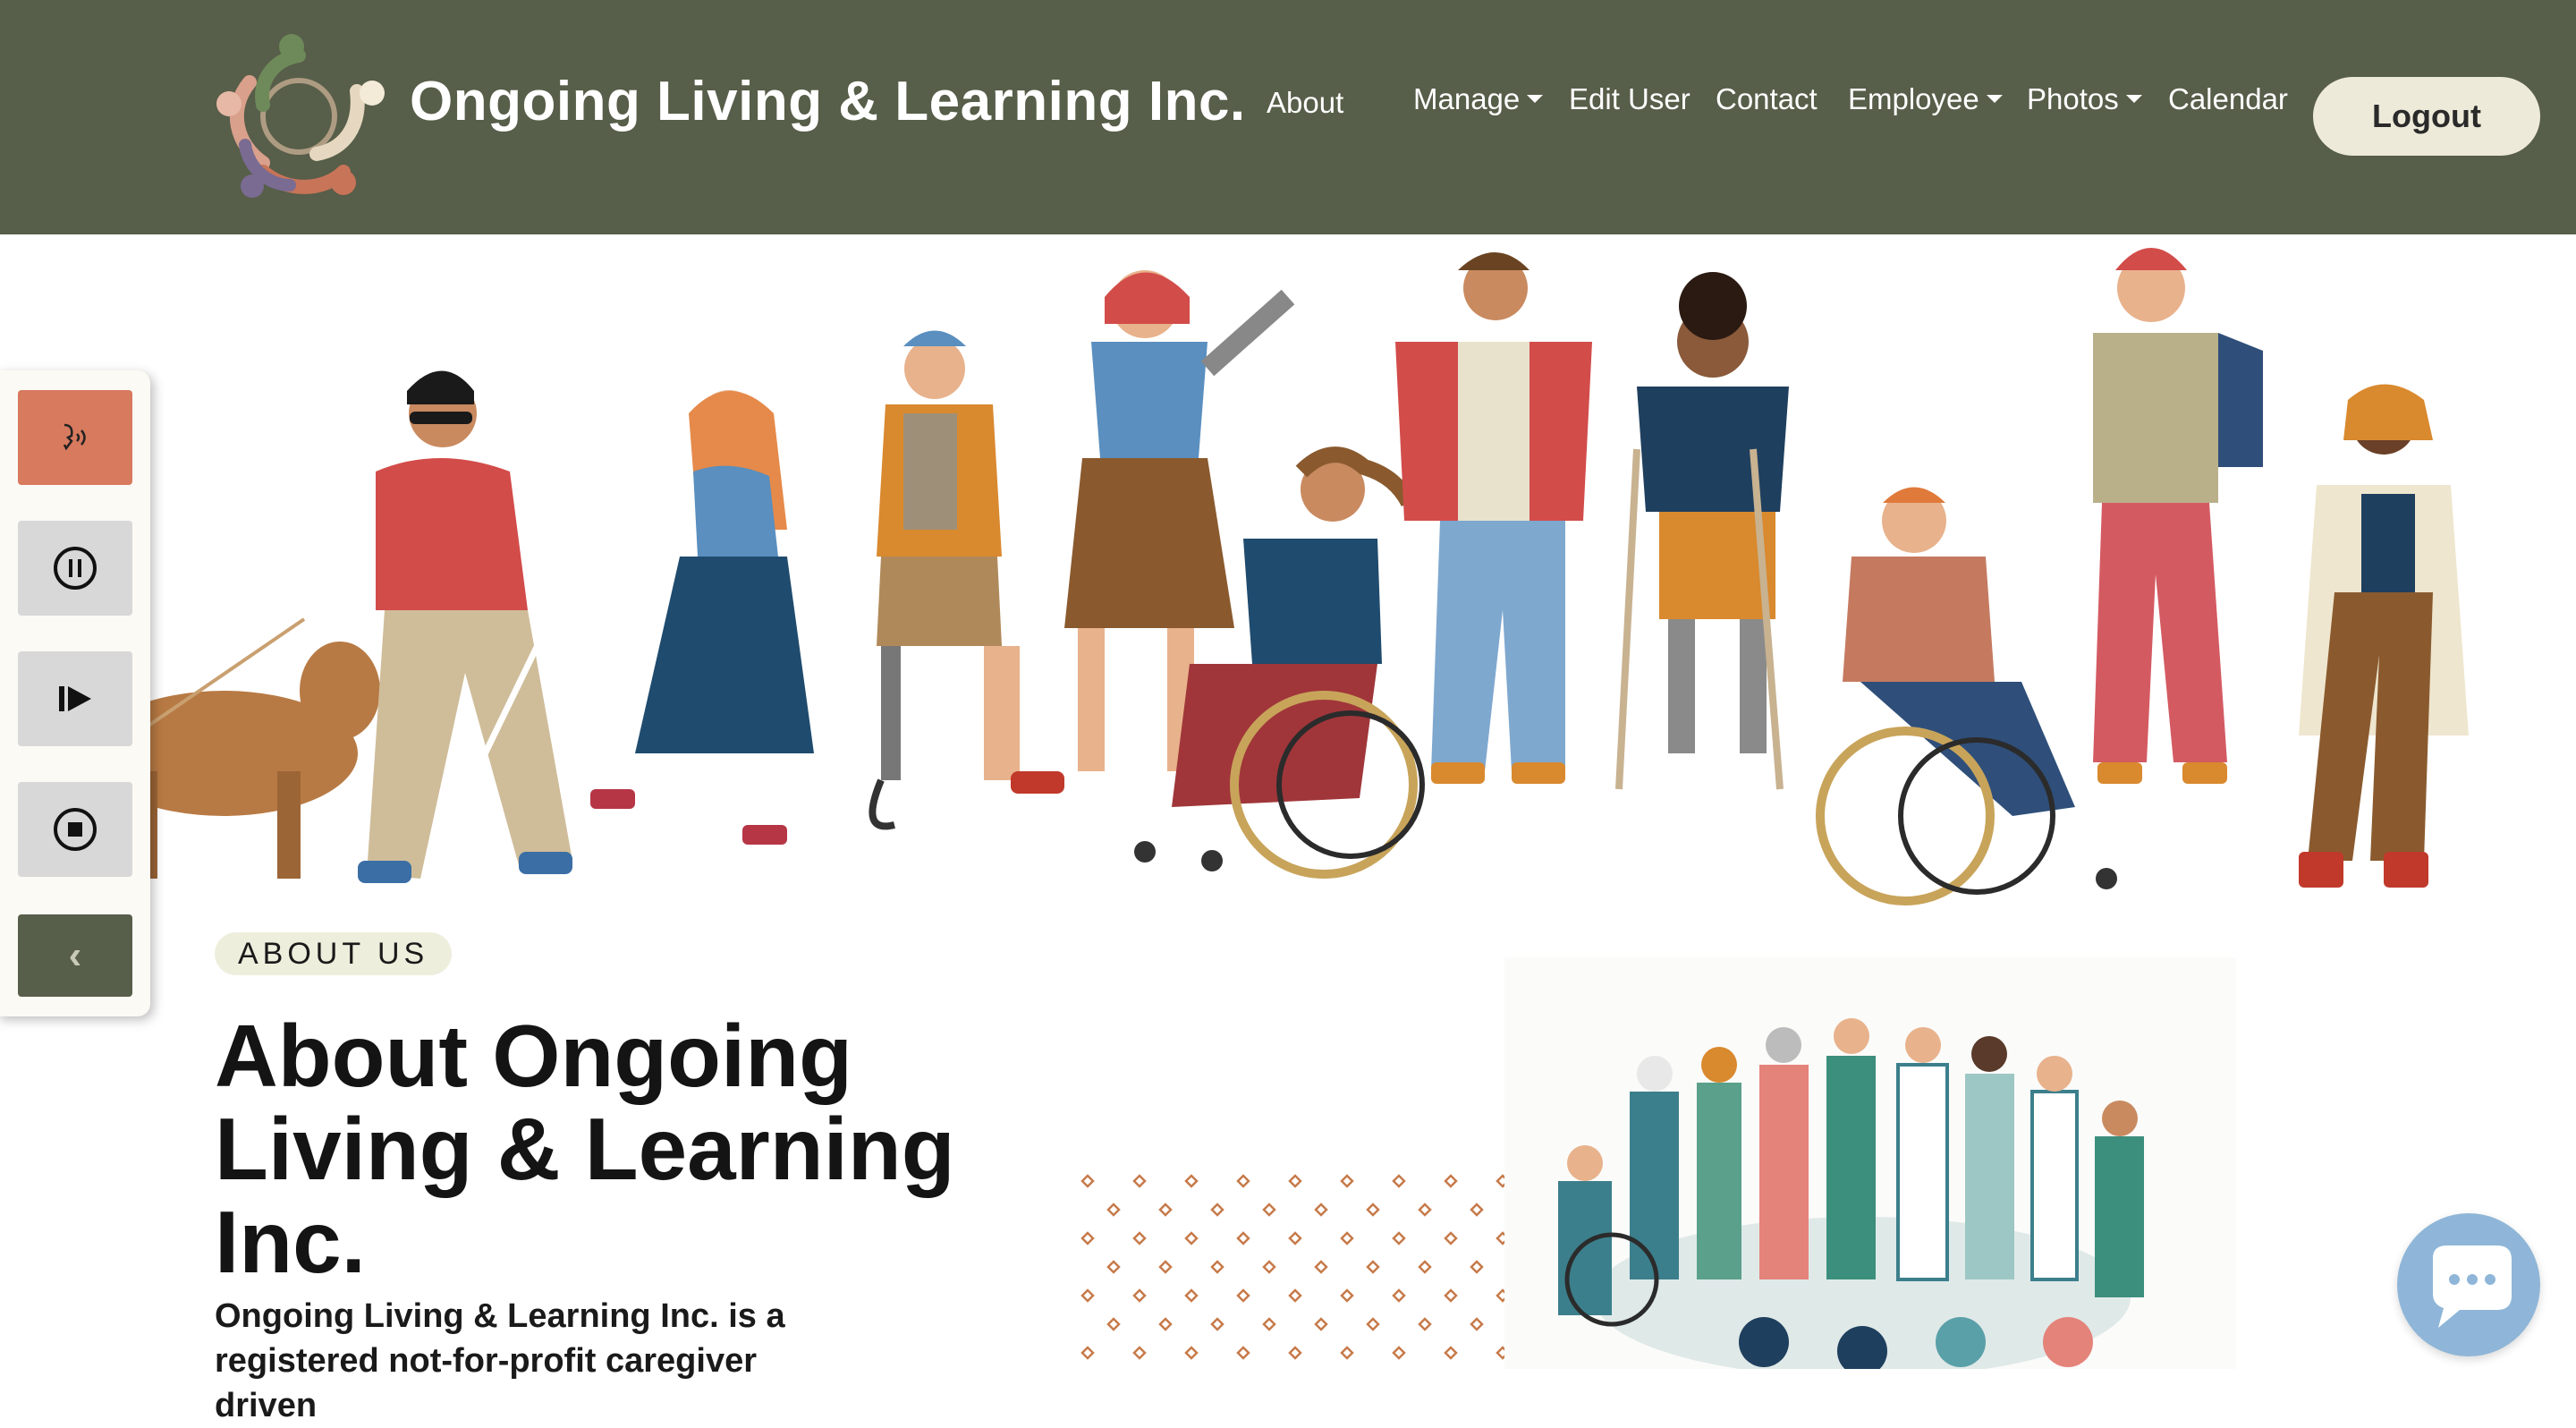 This screenshot has height=1428, width=2576. What do you see at coordinates (1305, 103) in the screenshot?
I see `nav-about: About` at bounding box center [1305, 103].